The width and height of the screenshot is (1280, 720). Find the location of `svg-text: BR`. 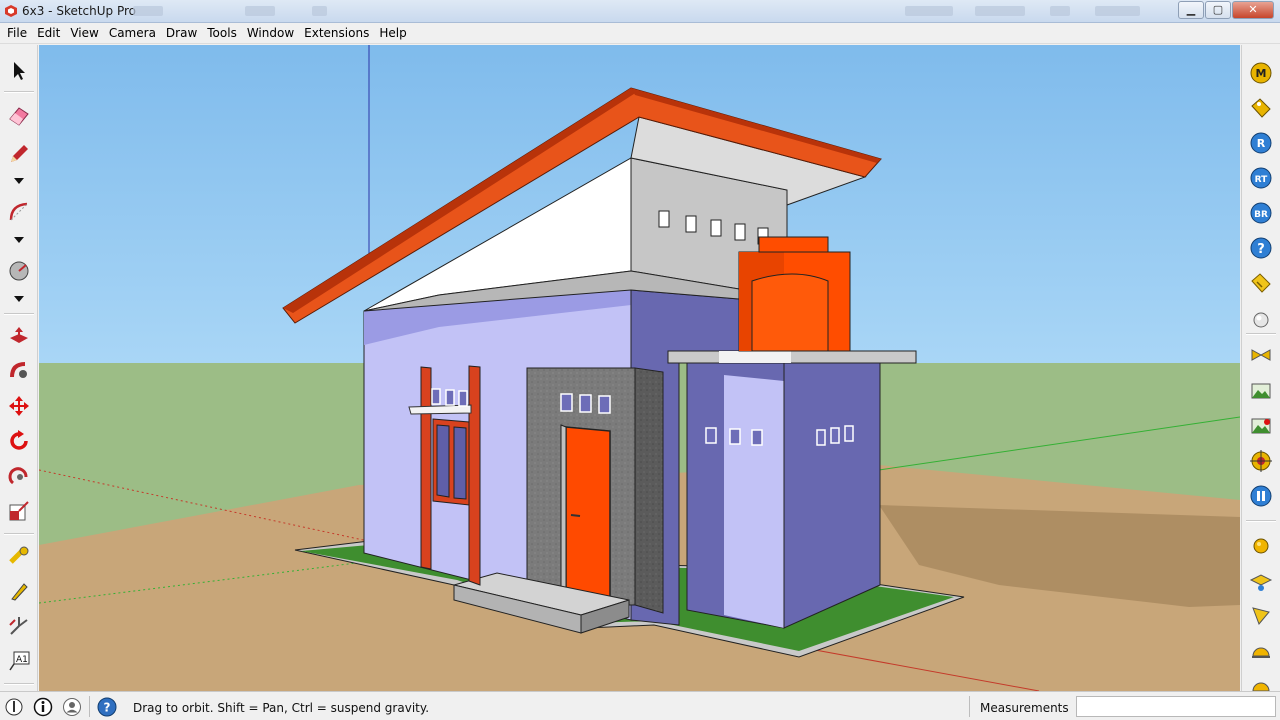

svg-text: BR is located at coordinates (1261, 215).